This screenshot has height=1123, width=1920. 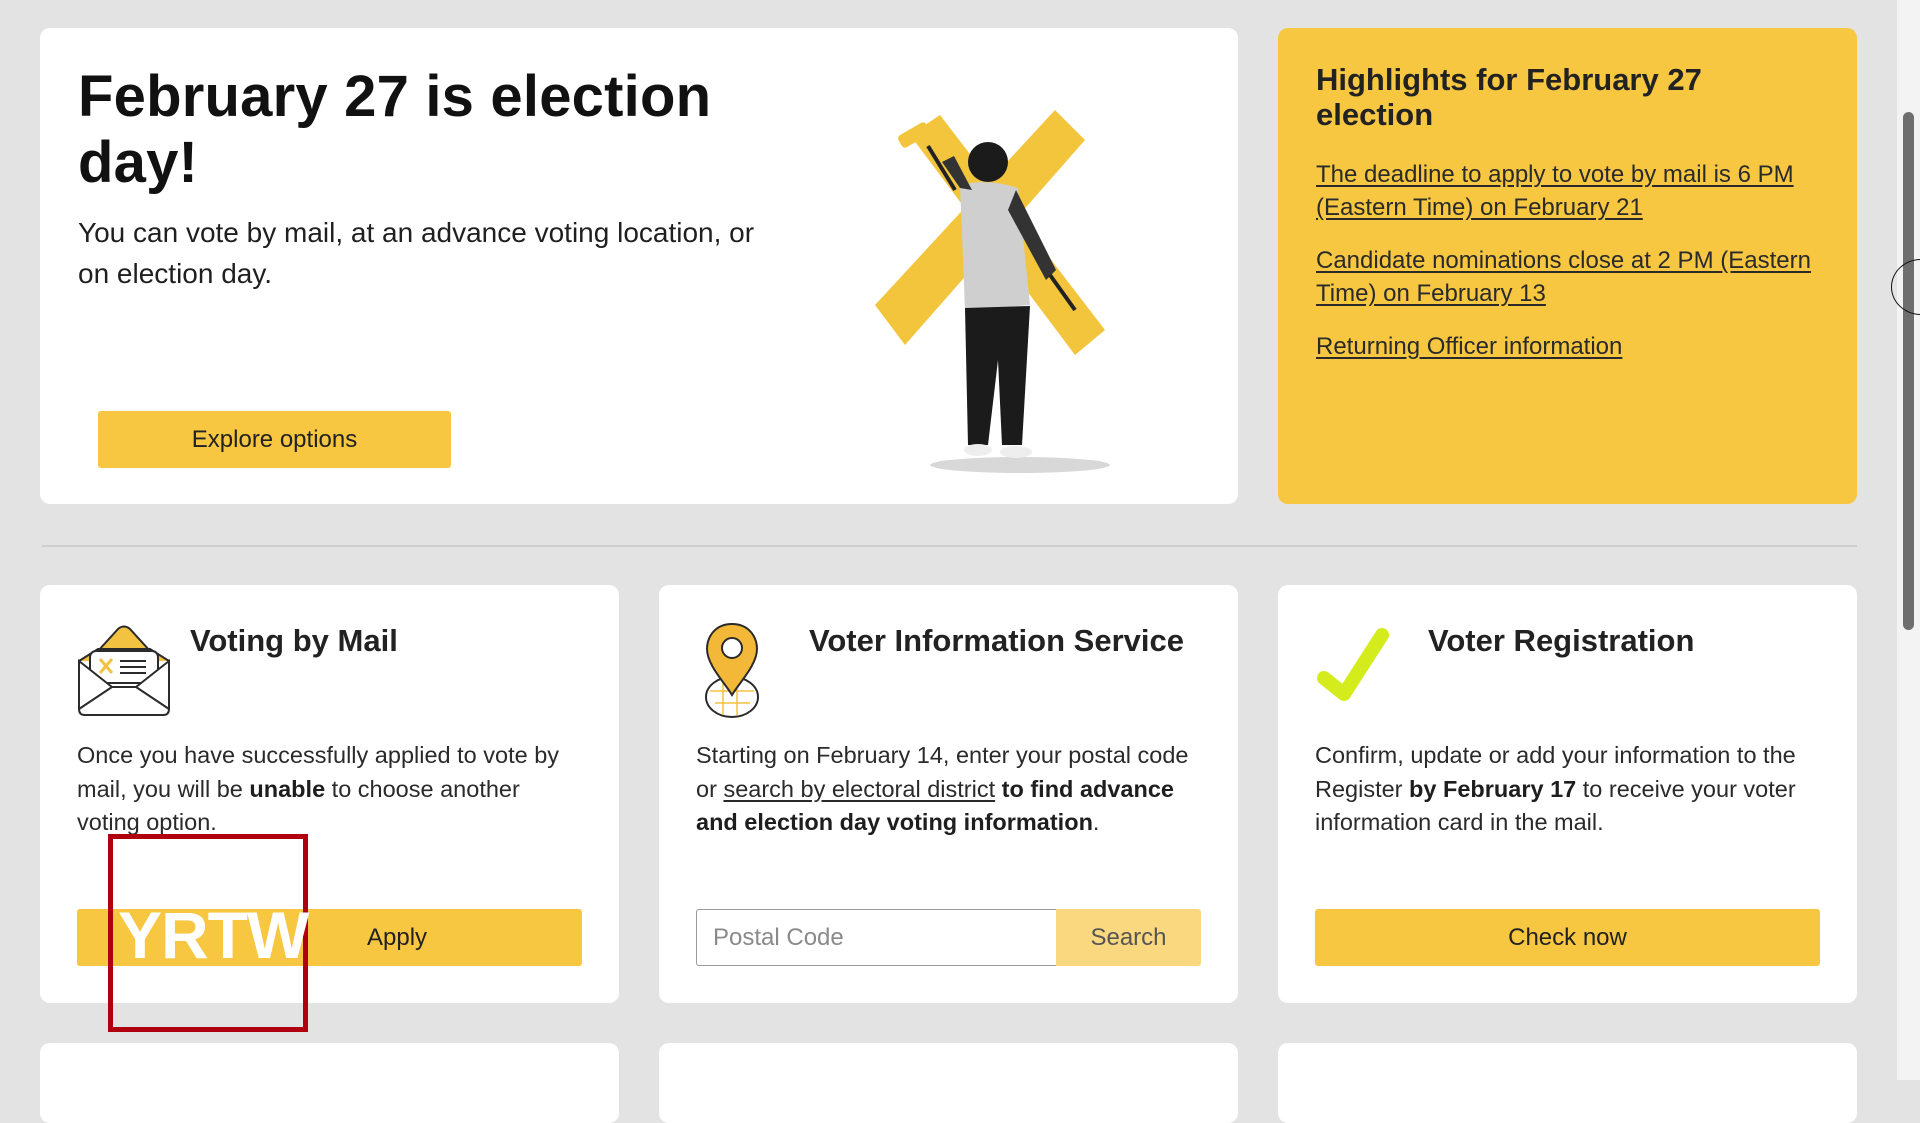 I want to click on envelope-ballot-icon, so click(x=124, y=670).